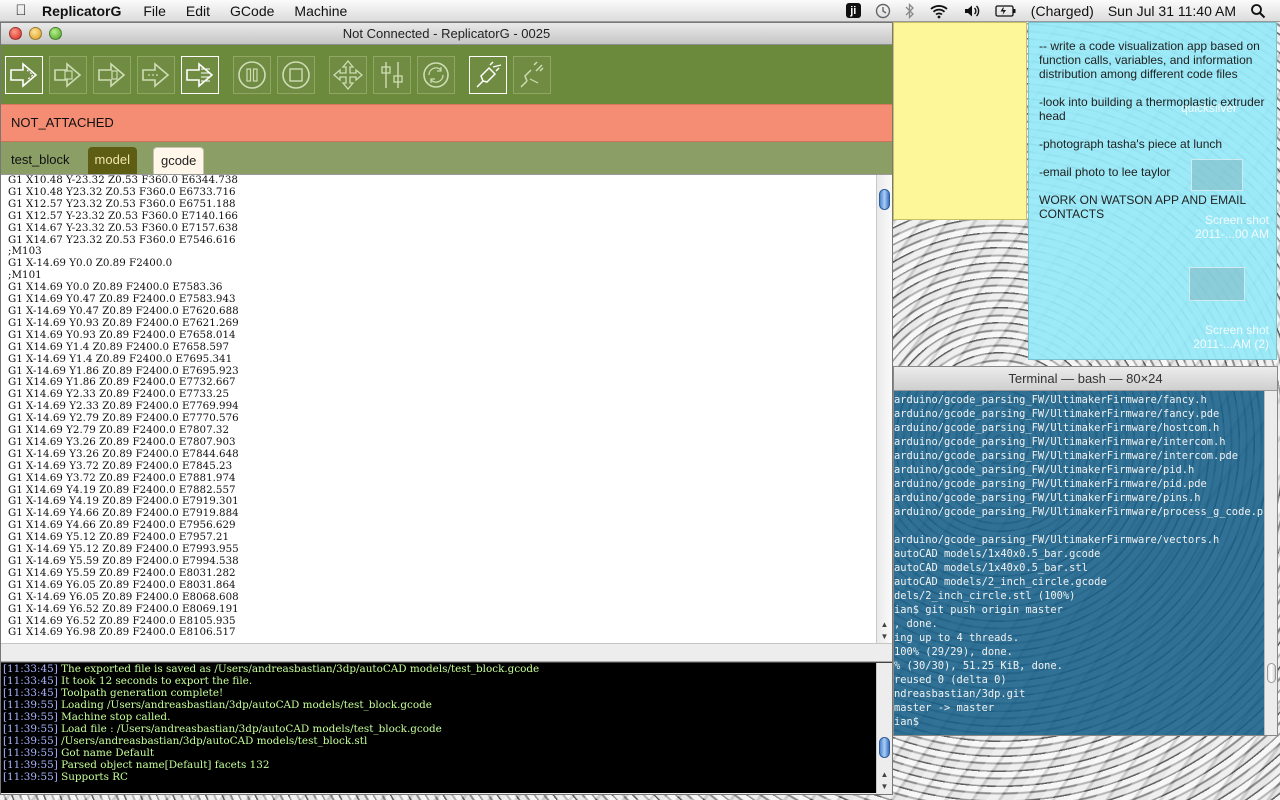 The height and width of the screenshot is (800, 1280). I want to click on console-line: [11:39:55] Machine stop called., so click(438, 717).